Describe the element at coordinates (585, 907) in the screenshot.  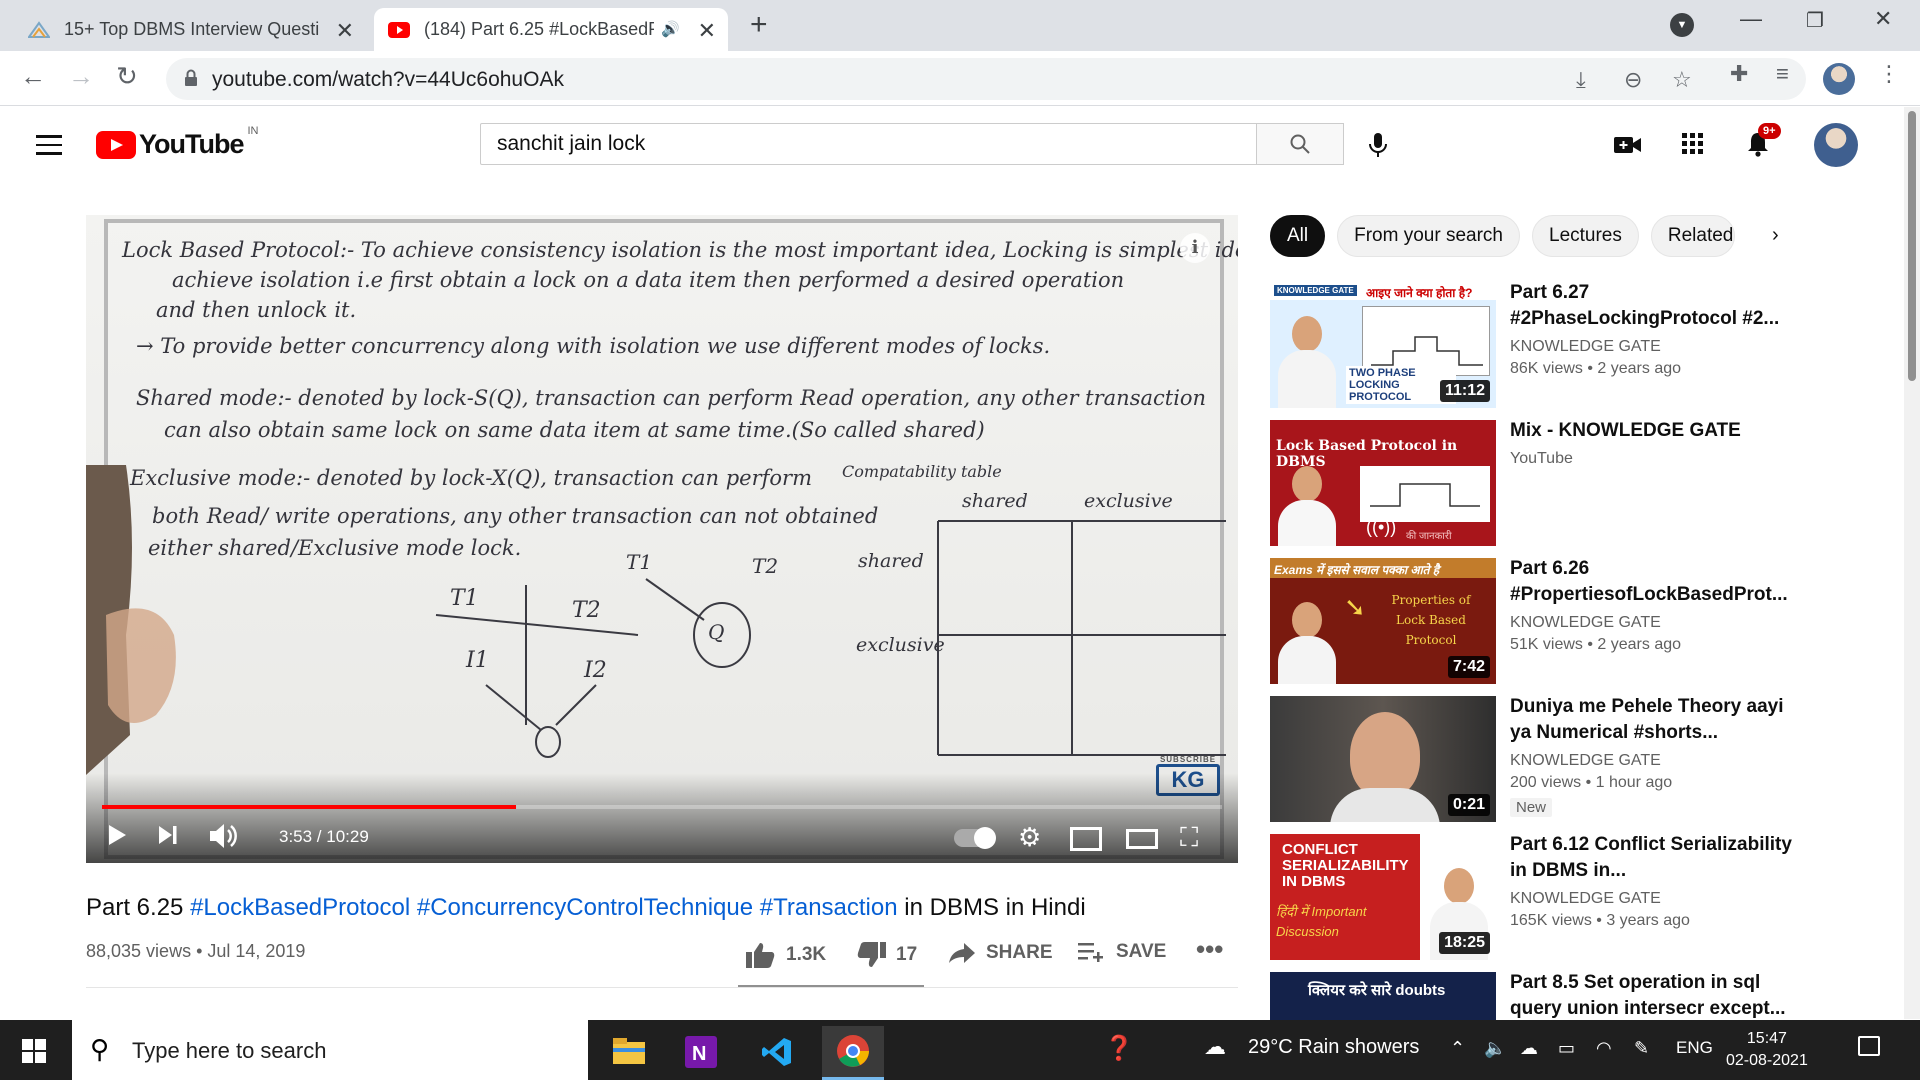
I see `hashtag-link: #ConcurrencyControlTechnique` at that location.